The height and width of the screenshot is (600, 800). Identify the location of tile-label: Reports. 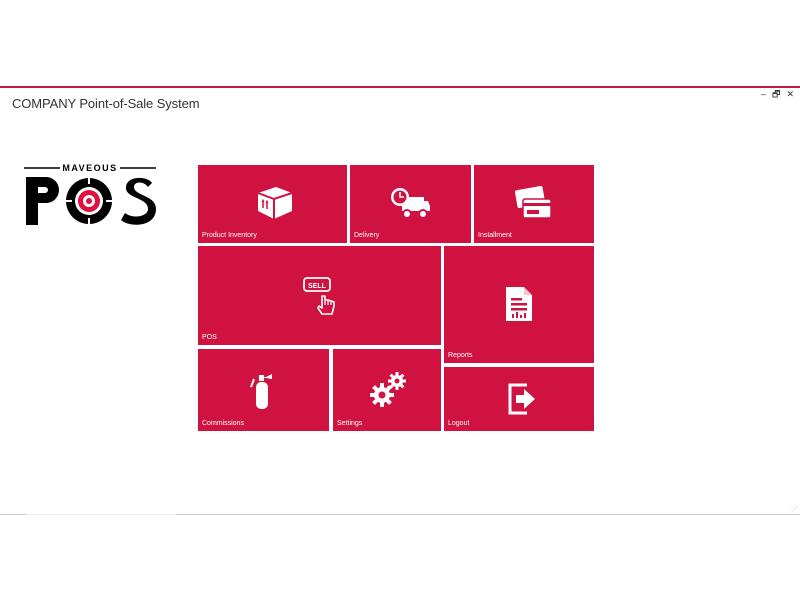
(460, 355).